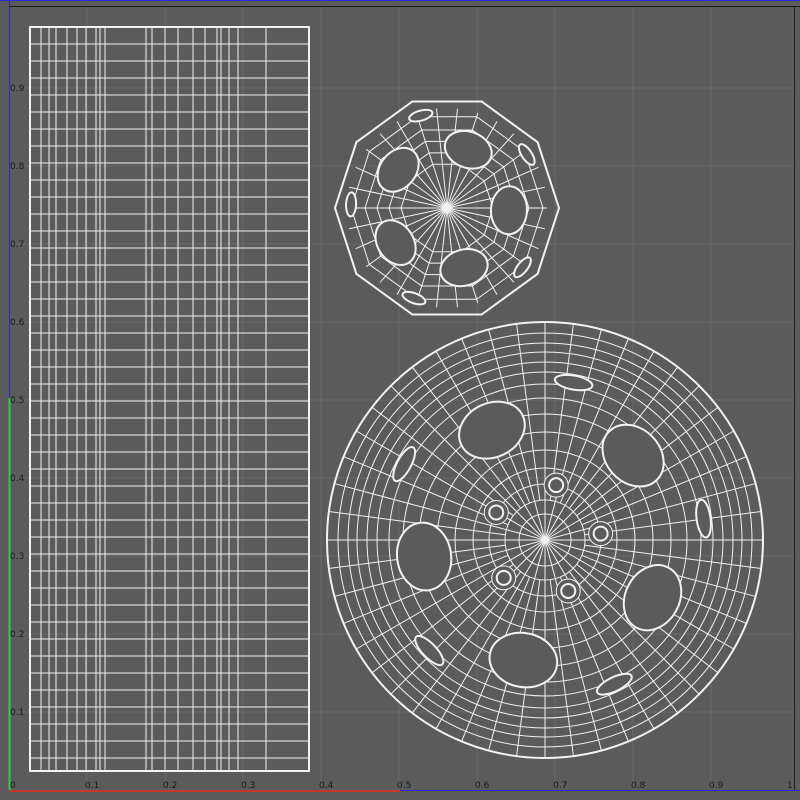 The image size is (800, 800). What do you see at coordinates (17, 245) in the screenshot?
I see `v-tick-label: 0.7` at bounding box center [17, 245].